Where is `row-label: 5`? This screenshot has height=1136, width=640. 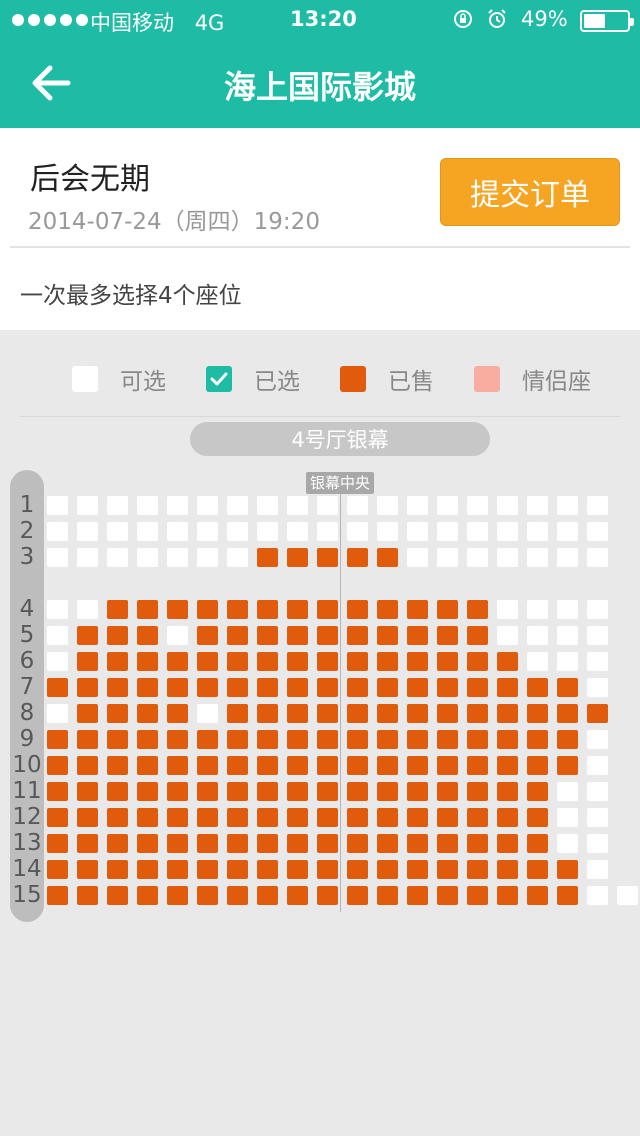 row-label: 5 is located at coordinates (27, 635).